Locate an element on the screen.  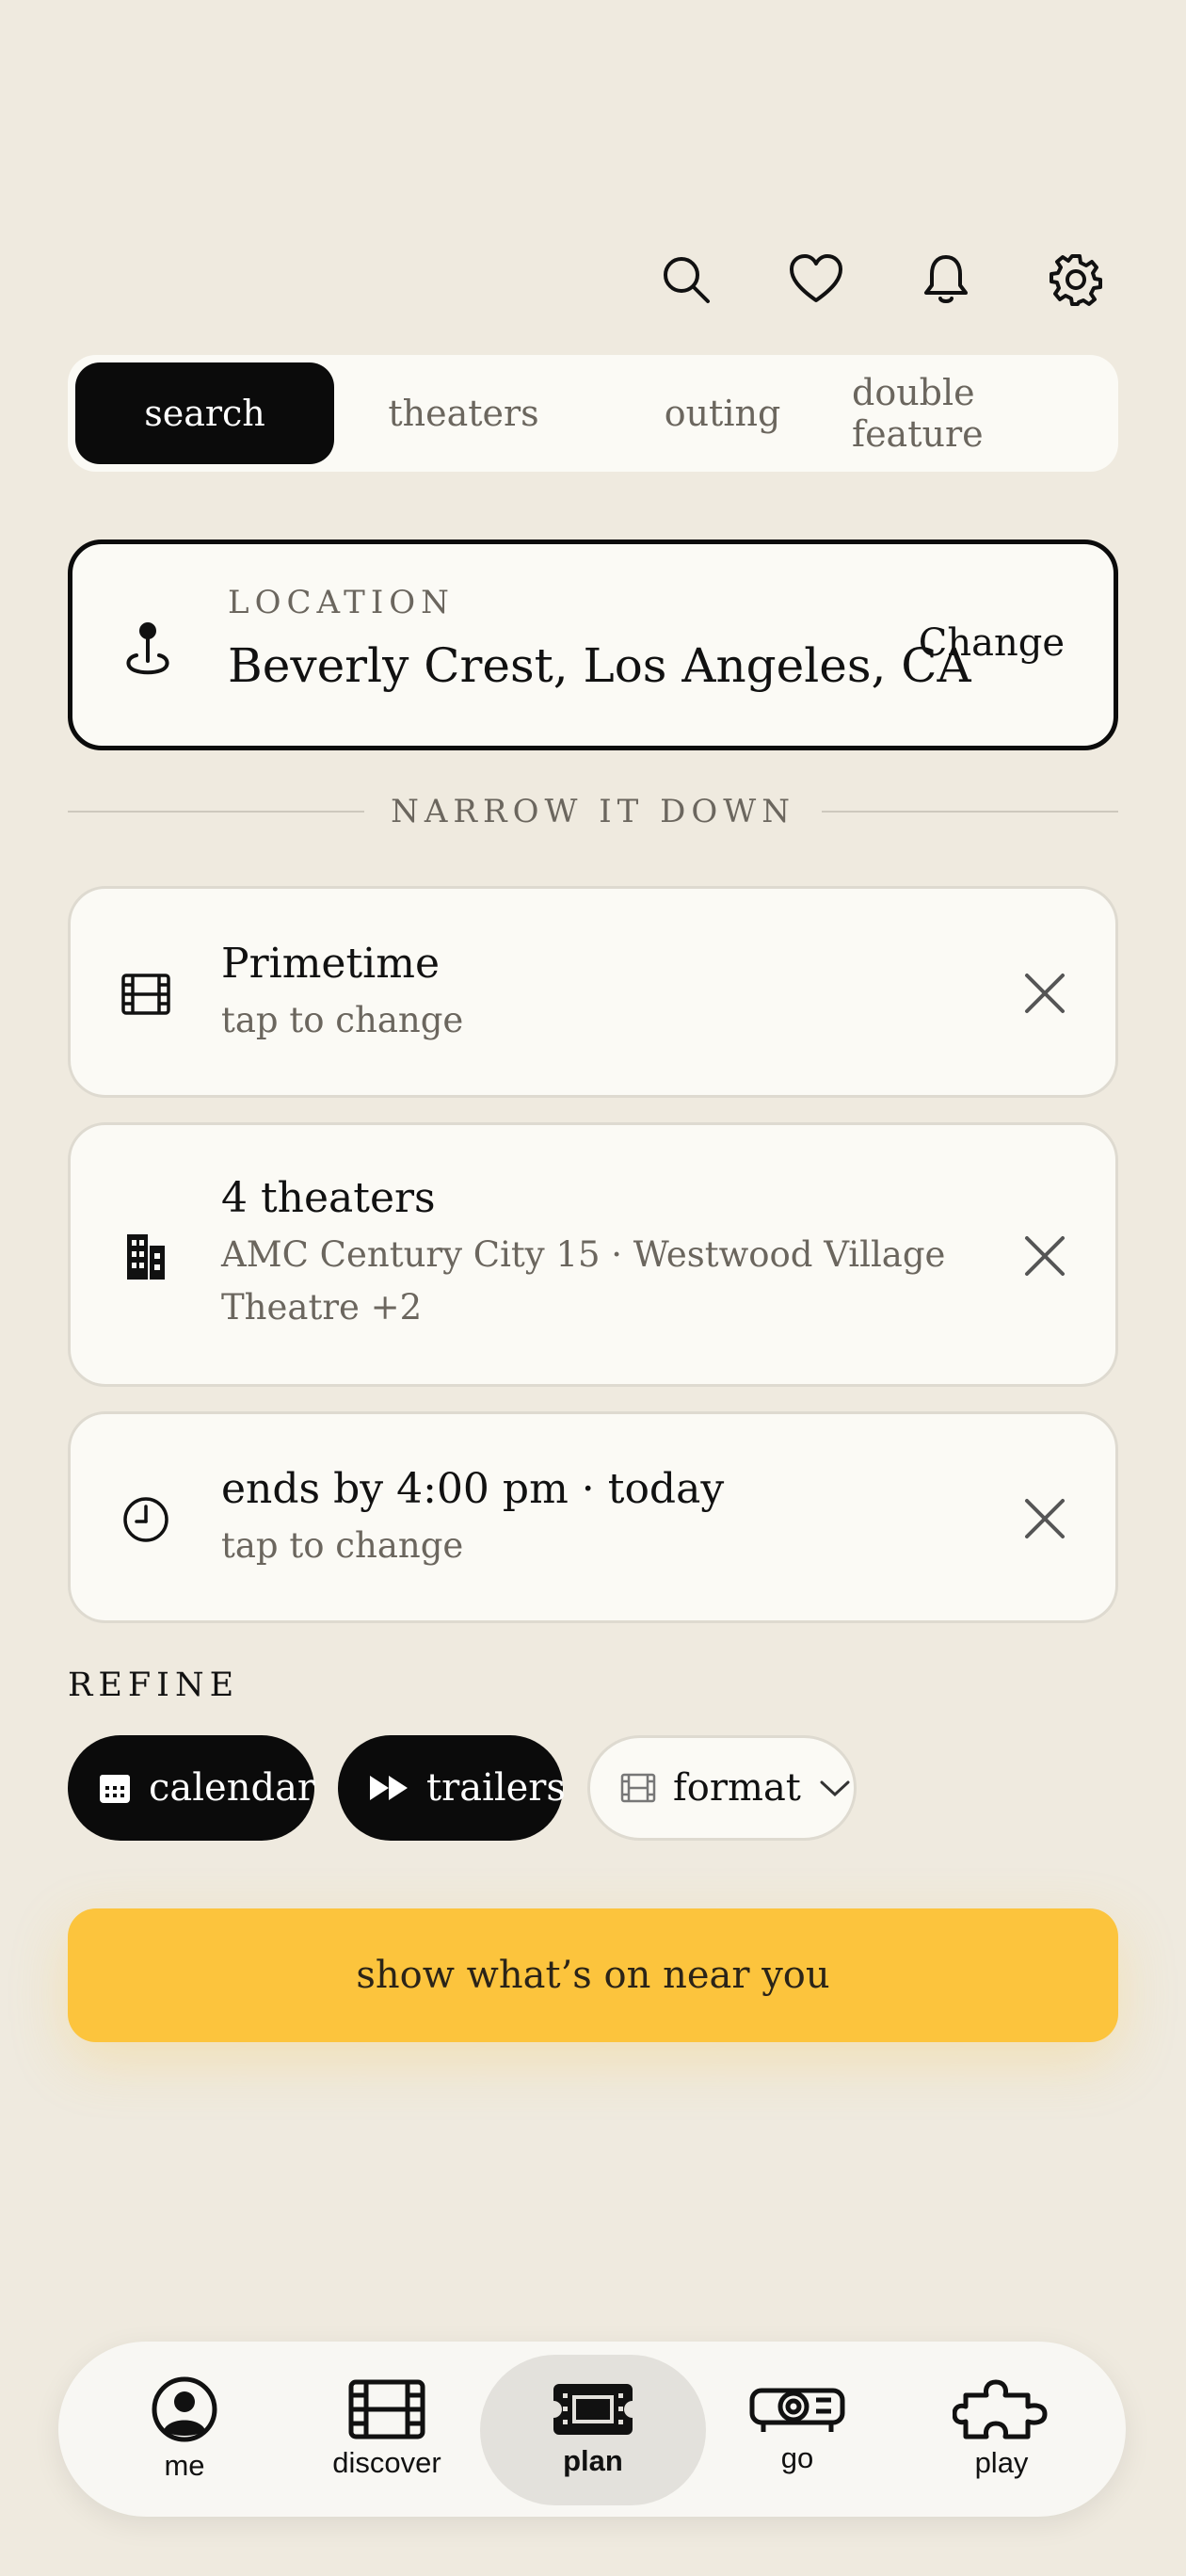
nav-item-go: go is located at coordinates (797, 2429).